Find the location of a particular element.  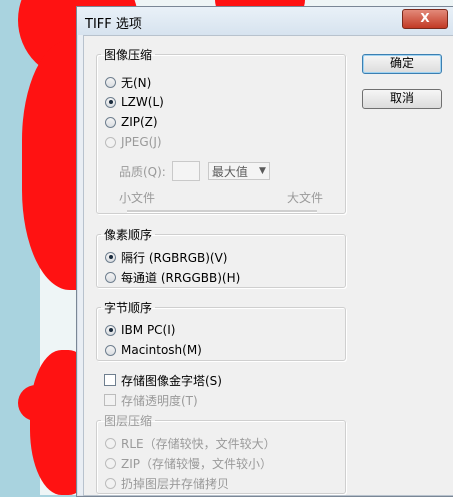

compression-jpeg-label: JPEG(J) is located at coordinates (141, 142).